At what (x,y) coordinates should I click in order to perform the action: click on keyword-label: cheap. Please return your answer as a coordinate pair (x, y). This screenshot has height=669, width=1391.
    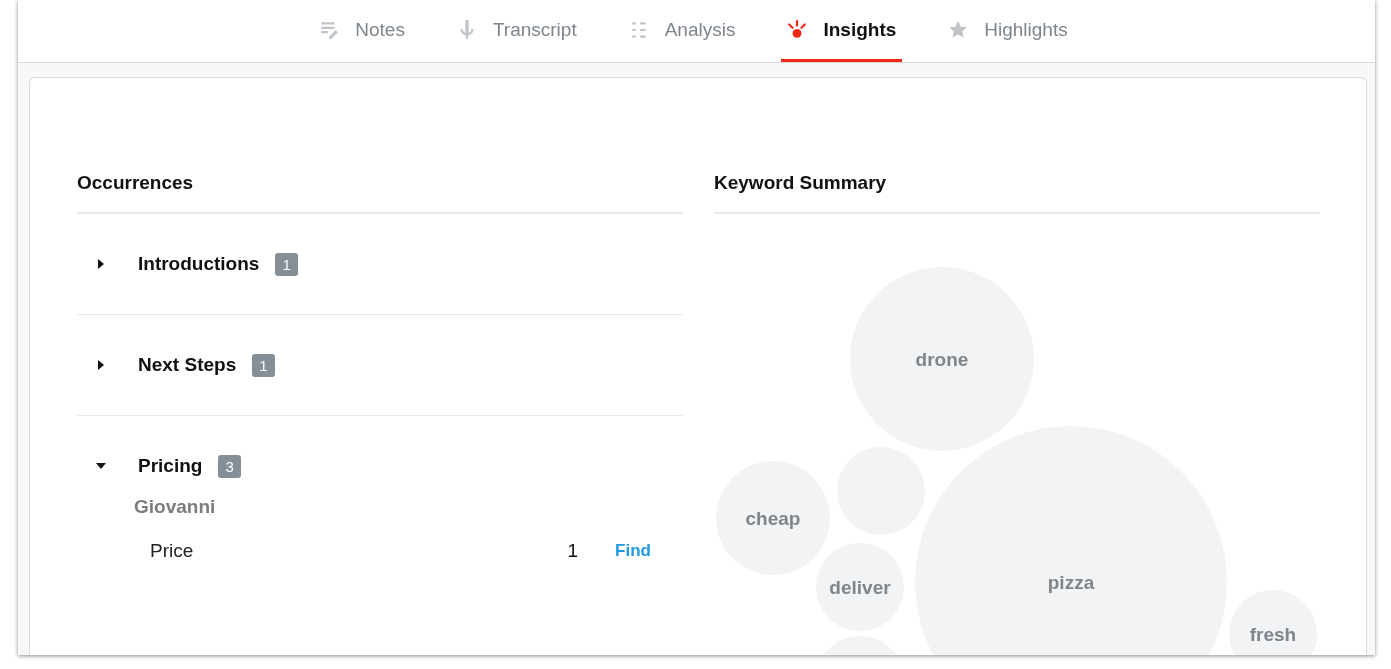
    Looking at the image, I should click on (773, 518).